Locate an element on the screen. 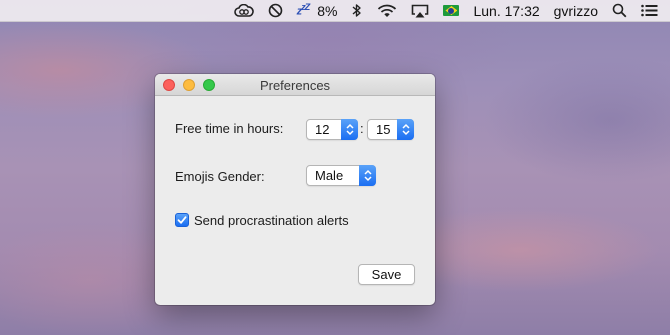  minutes-value: 15 is located at coordinates (383, 129).